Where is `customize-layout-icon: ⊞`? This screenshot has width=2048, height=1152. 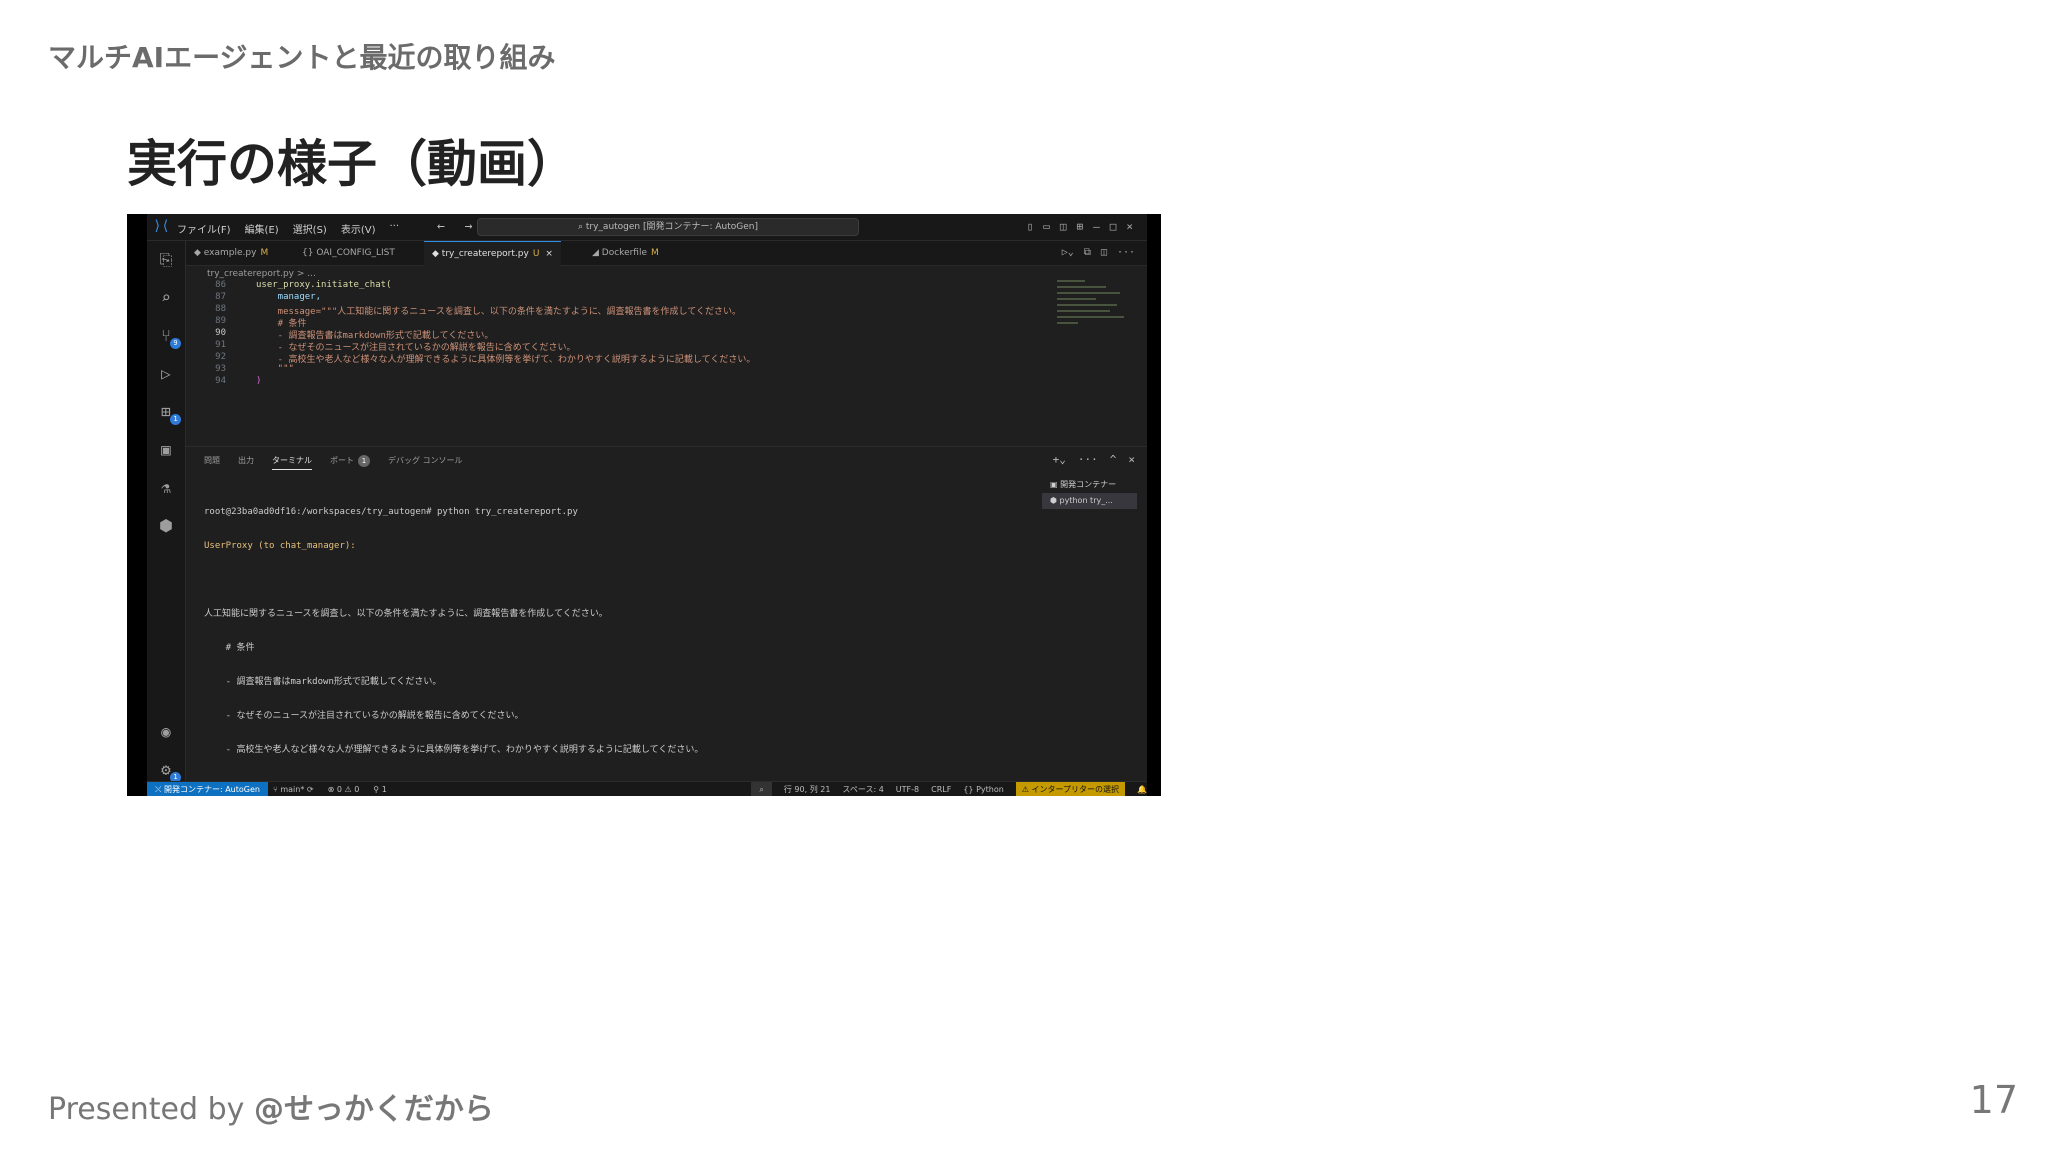 customize-layout-icon: ⊞ is located at coordinates (1080, 226).